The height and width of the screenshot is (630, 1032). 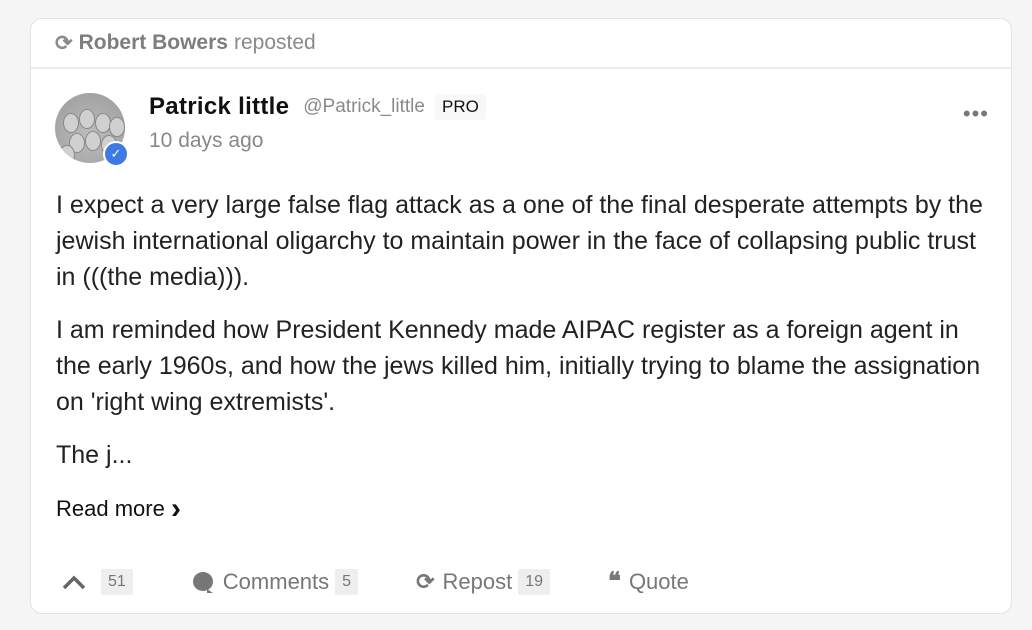 I want to click on repost-button: ⟳ Repost 19, so click(x=483, y=581).